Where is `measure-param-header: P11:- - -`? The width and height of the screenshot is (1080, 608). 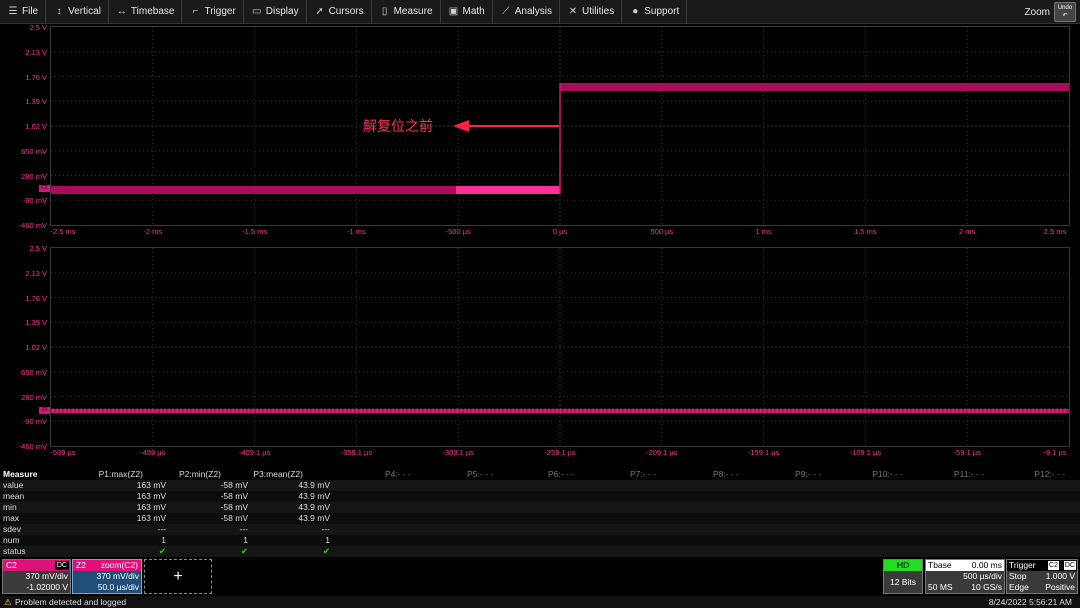 measure-param-header: P11:- - - is located at coordinates (969, 474).